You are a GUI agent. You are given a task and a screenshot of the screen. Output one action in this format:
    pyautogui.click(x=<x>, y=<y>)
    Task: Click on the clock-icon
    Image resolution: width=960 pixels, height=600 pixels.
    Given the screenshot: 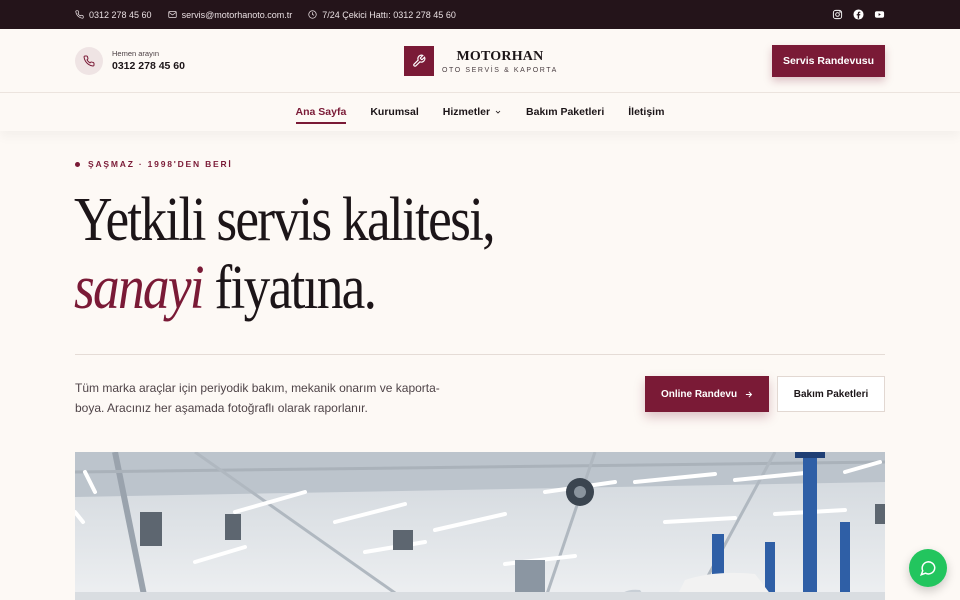 What is the action you would take?
    pyautogui.click(x=312, y=14)
    